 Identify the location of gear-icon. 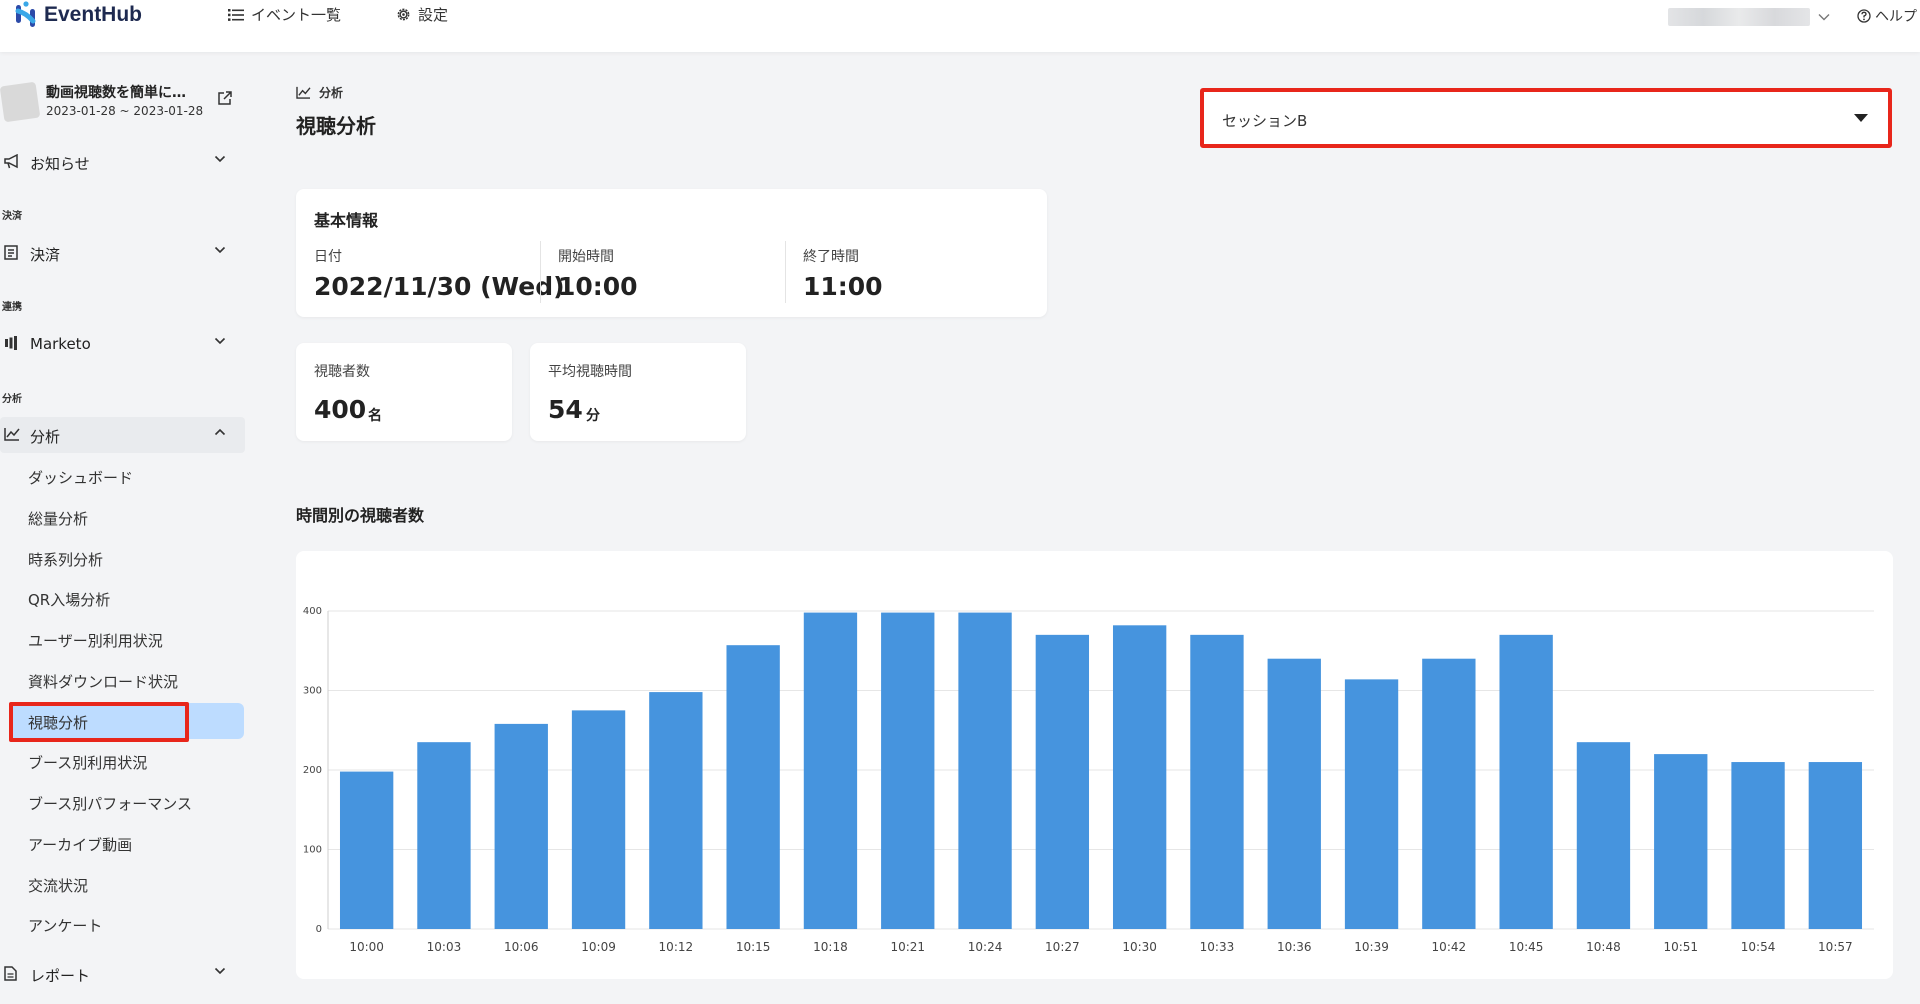
(403, 14).